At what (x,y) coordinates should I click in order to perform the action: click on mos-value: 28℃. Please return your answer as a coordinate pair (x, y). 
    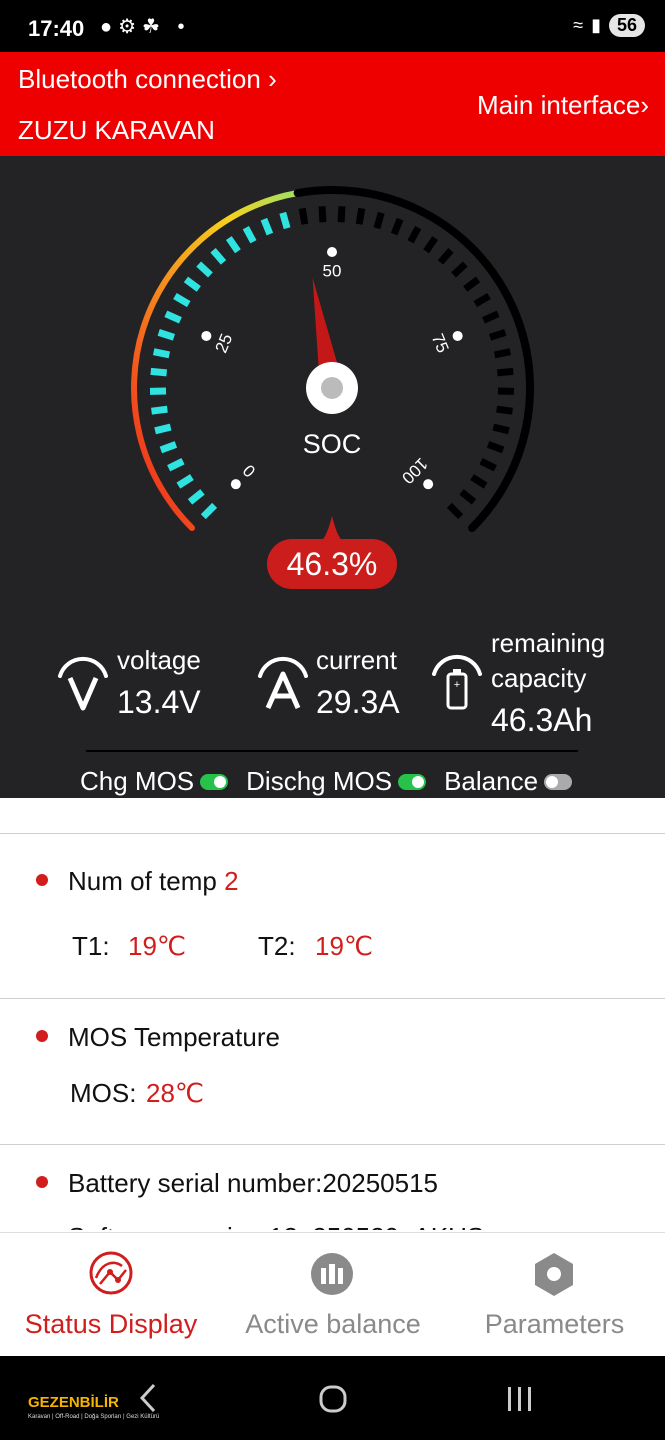
    Looking at the image, I should click on (175, 1093).